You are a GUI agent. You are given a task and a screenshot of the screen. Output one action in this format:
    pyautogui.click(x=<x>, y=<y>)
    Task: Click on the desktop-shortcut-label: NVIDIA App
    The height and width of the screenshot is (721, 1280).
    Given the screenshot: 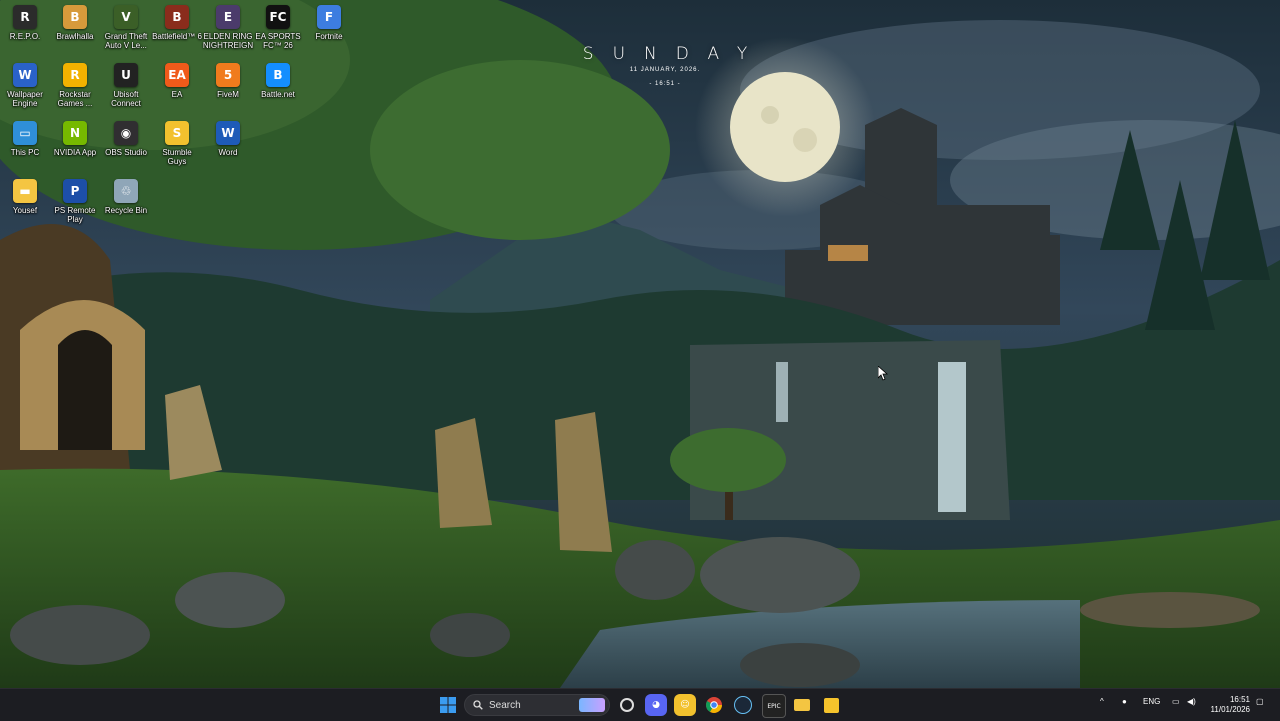 What is the action you would take?
    pyautogui.click(x=75, y=152)
    